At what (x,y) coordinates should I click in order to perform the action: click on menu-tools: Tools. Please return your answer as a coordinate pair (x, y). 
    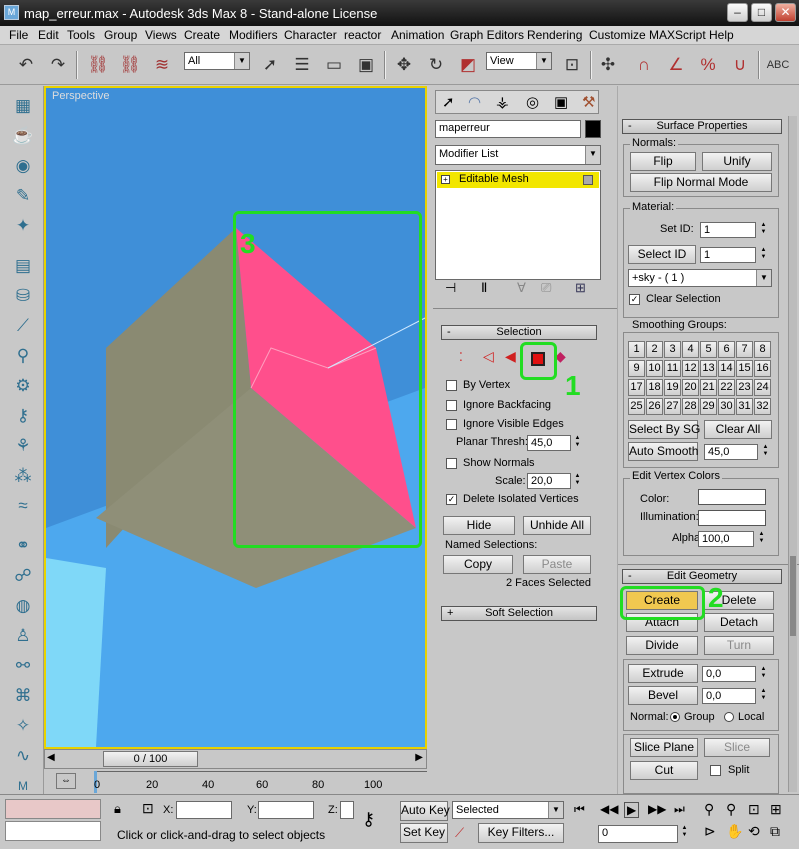
    Looking at the image, I should click on (81, 35).